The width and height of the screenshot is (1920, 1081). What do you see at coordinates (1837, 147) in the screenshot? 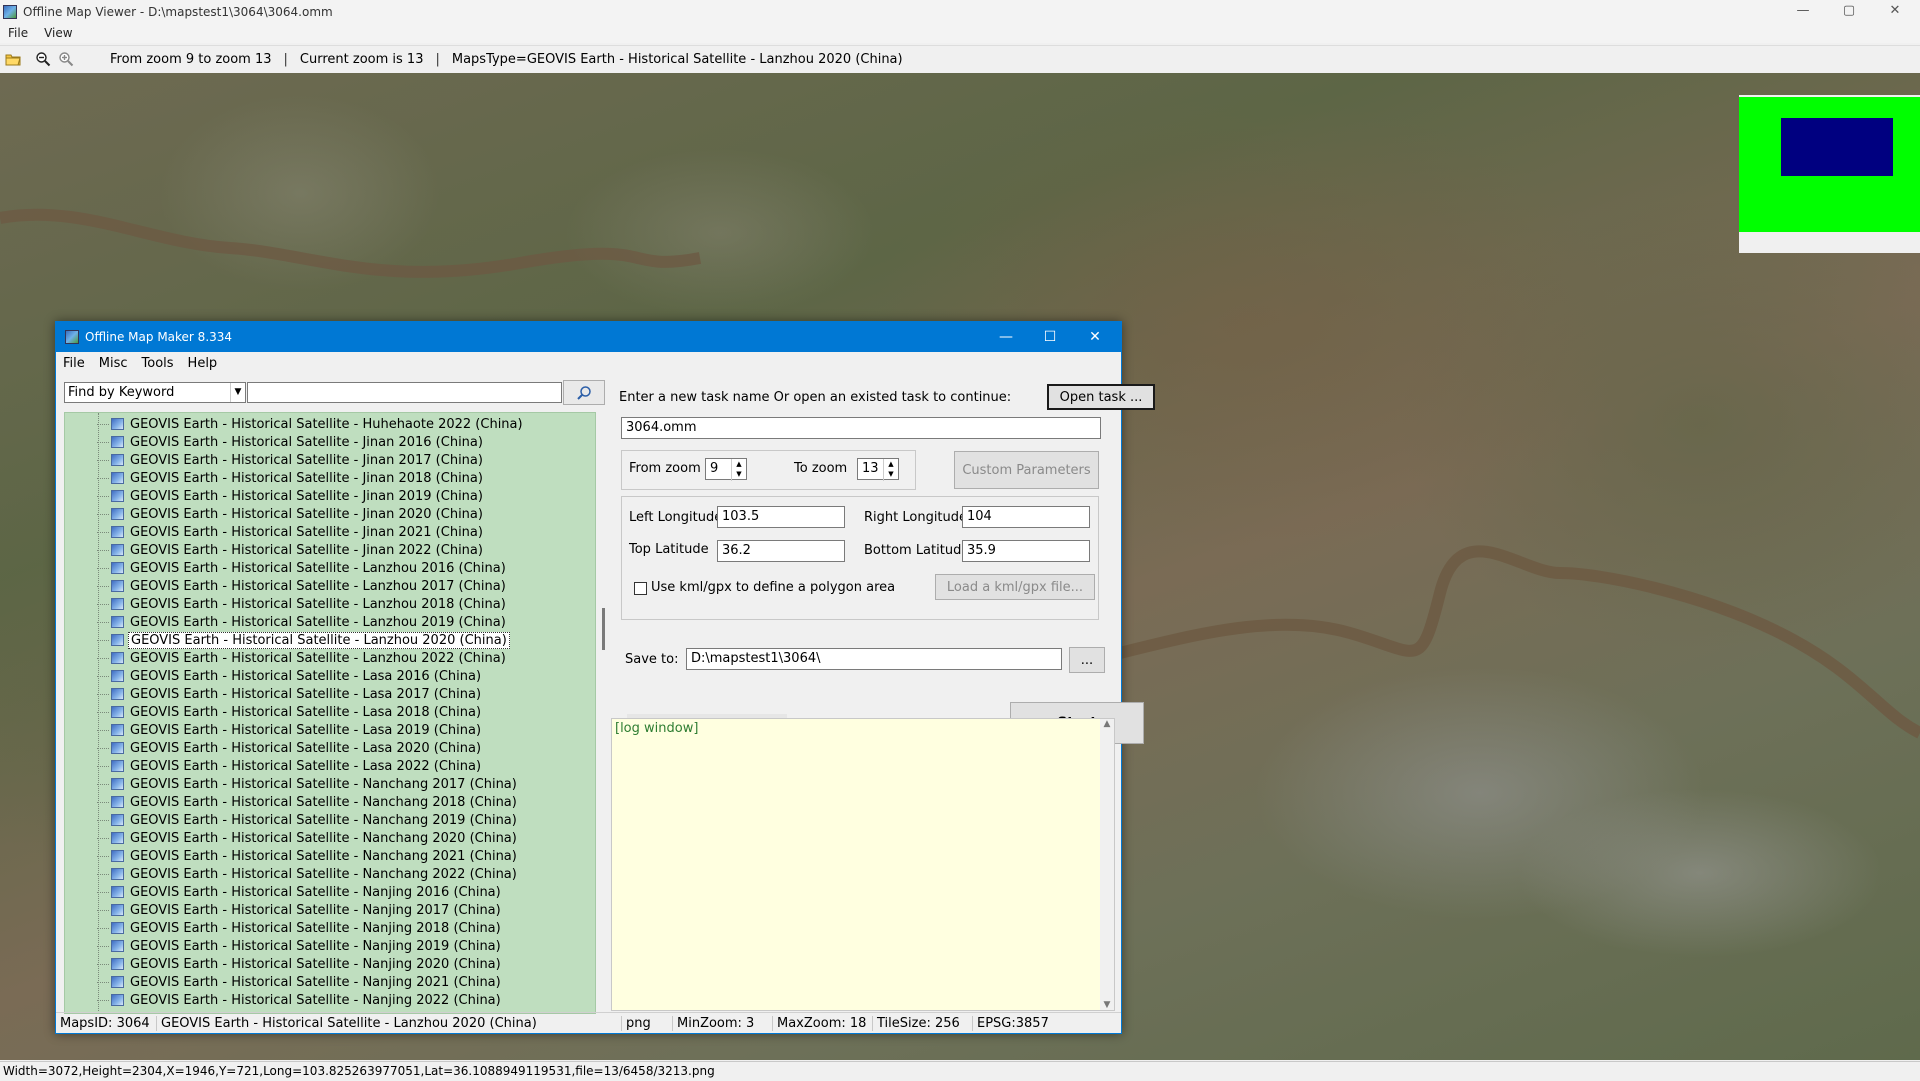
I see `overview-viewport-rect` at bounding box center [1837, 147].